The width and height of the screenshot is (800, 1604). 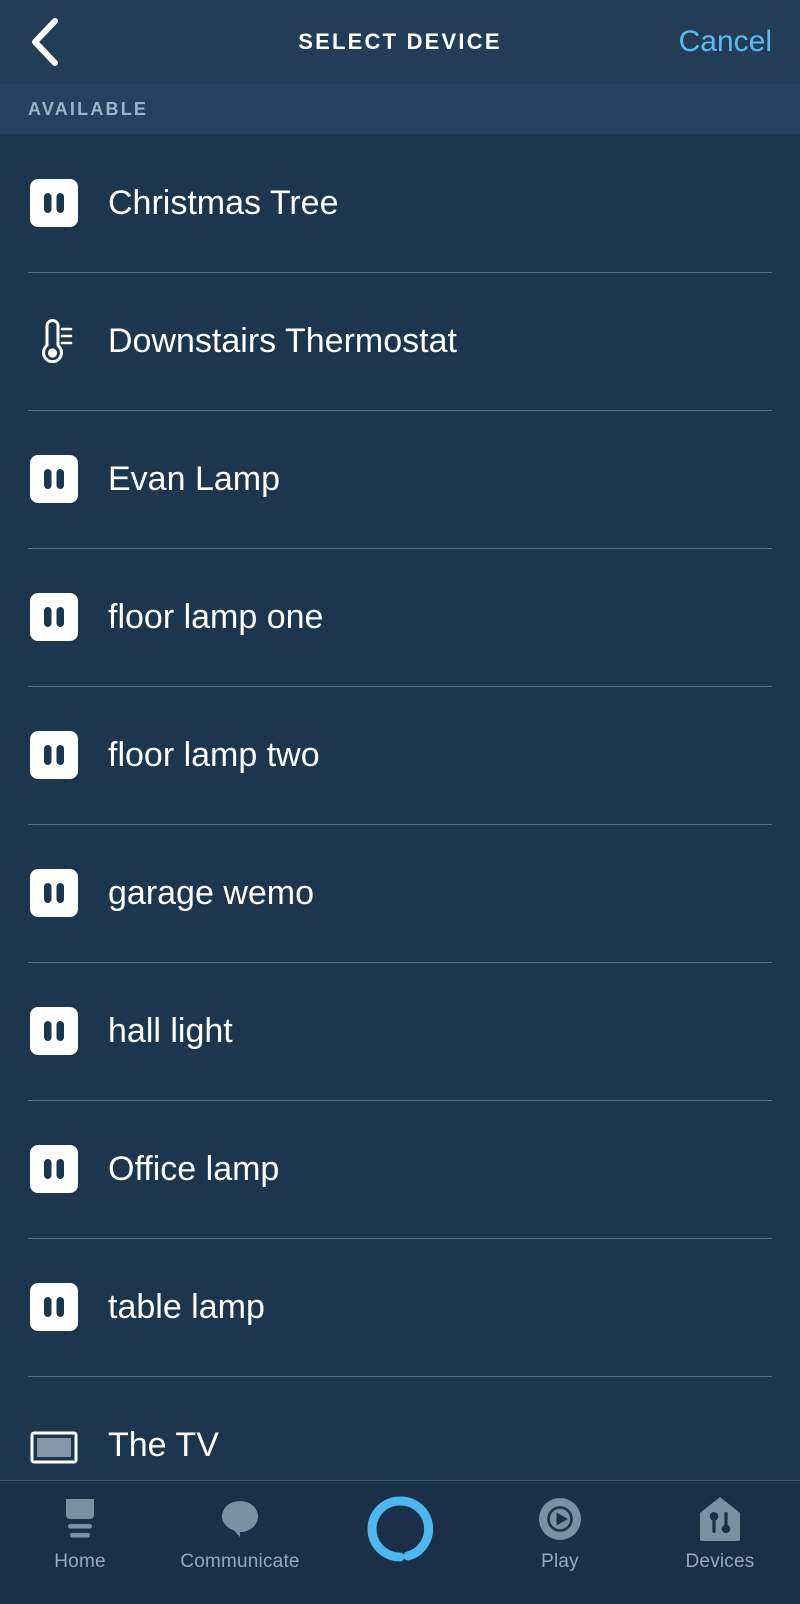 I want to click on device-name: The TV, so click(x=163, y=1444).